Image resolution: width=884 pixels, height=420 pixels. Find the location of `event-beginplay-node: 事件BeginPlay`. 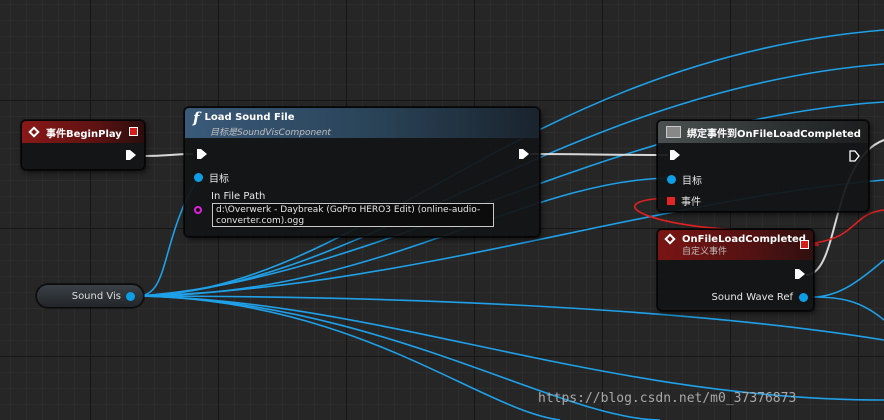

event-beginplay-node: 事件BeginPlay is located at coordinates (83, 145).